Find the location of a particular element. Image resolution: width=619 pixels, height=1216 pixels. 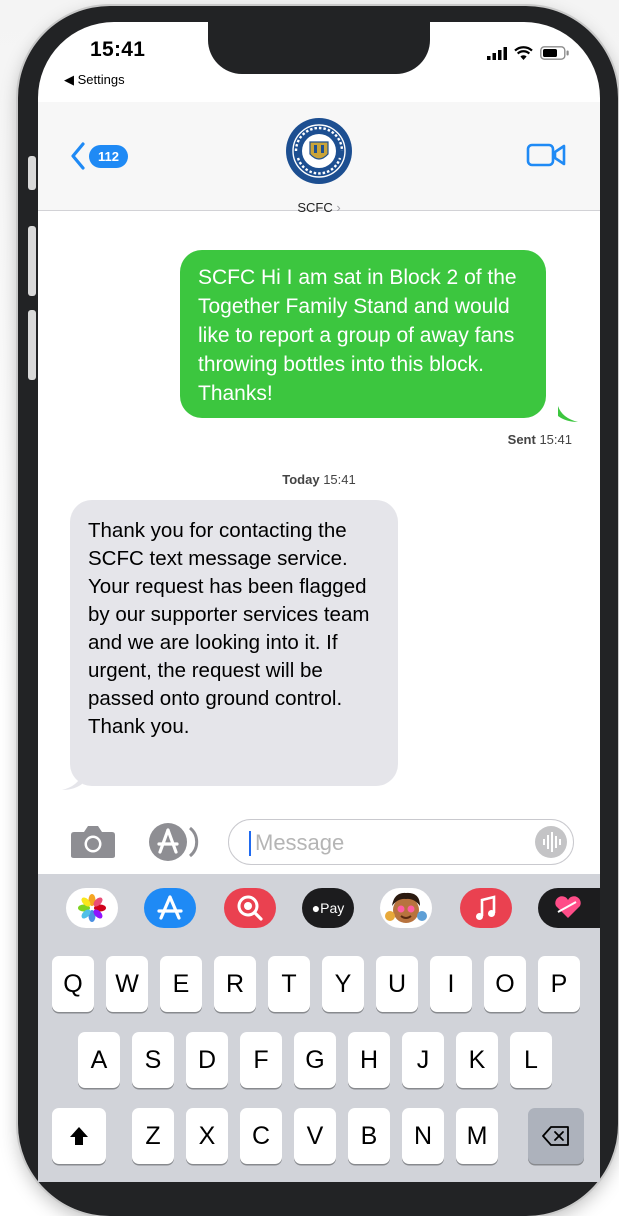

back-to-app-link: ◀ Settings is located at coordinates (94, 80).